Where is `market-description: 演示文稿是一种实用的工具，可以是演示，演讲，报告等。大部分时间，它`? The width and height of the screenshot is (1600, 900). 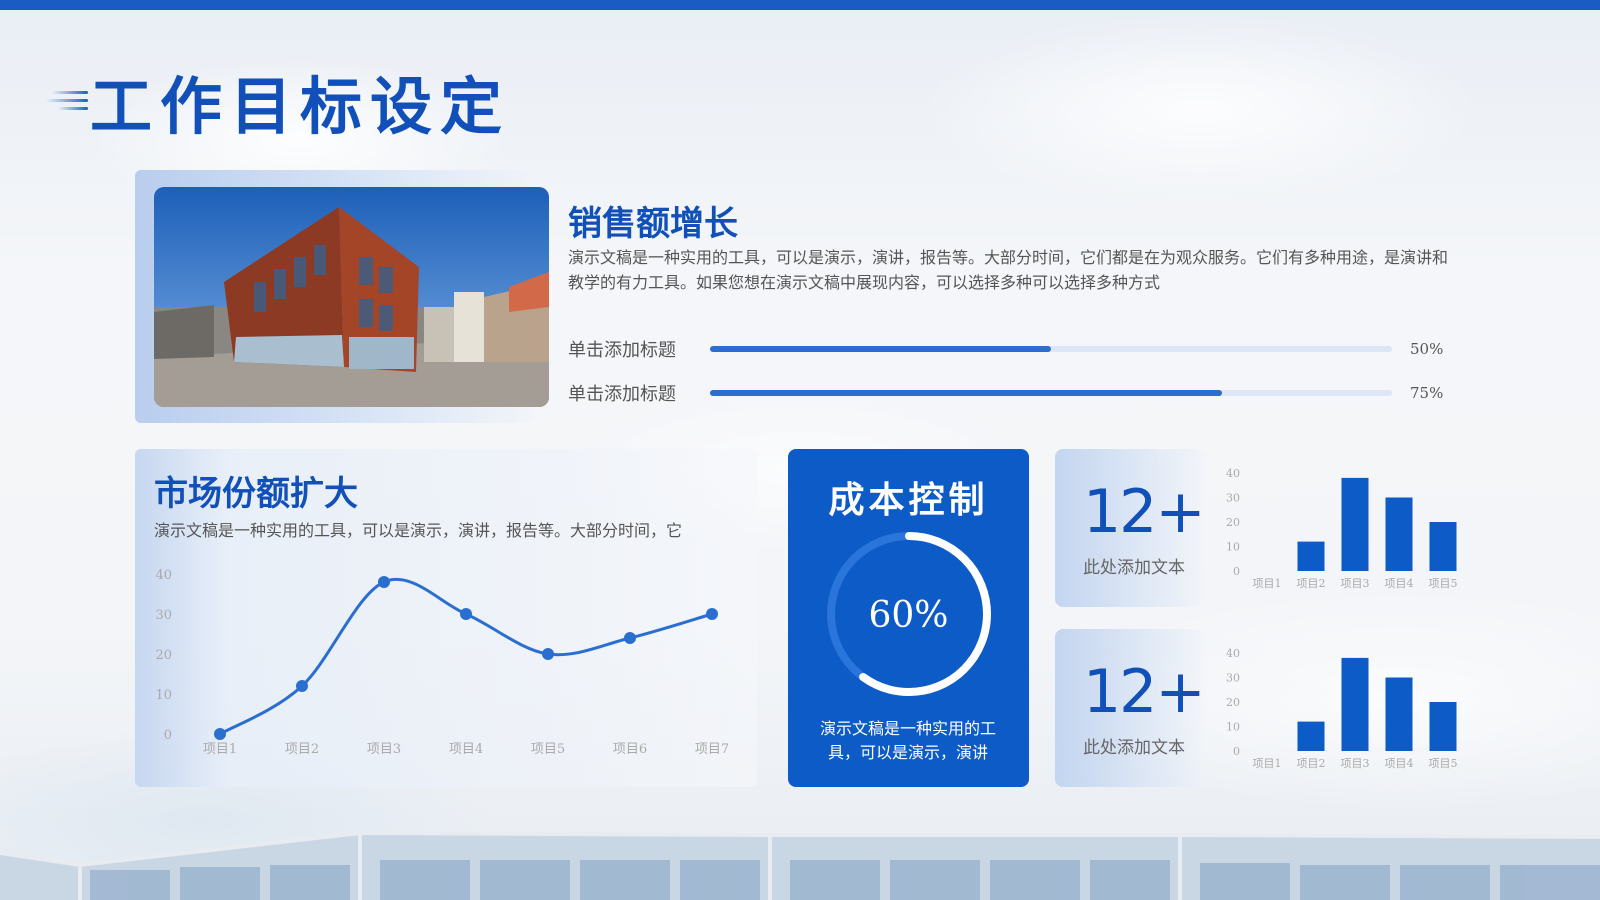 market-description: 演示文稿是一种实用的工具，可以是演示，演讲，报告等。大部分时间，它 is located at coordinates (418, 530).